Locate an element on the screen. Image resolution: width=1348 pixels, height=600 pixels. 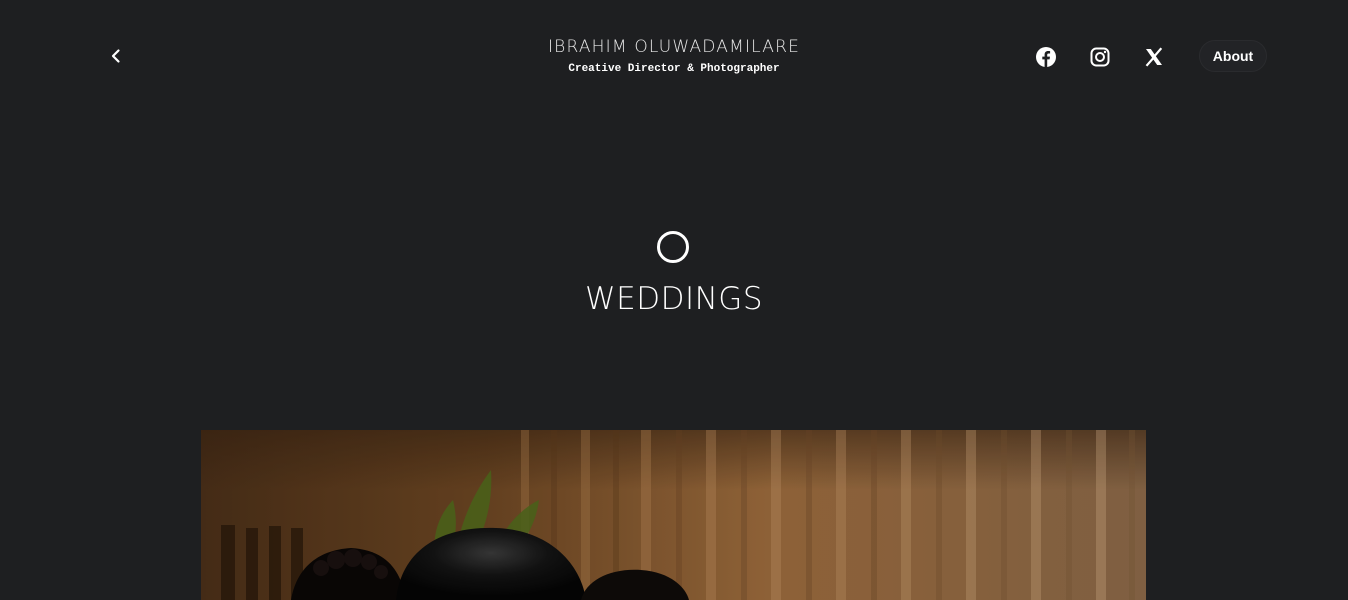
x-icon is located at coordinates (1154, 57).